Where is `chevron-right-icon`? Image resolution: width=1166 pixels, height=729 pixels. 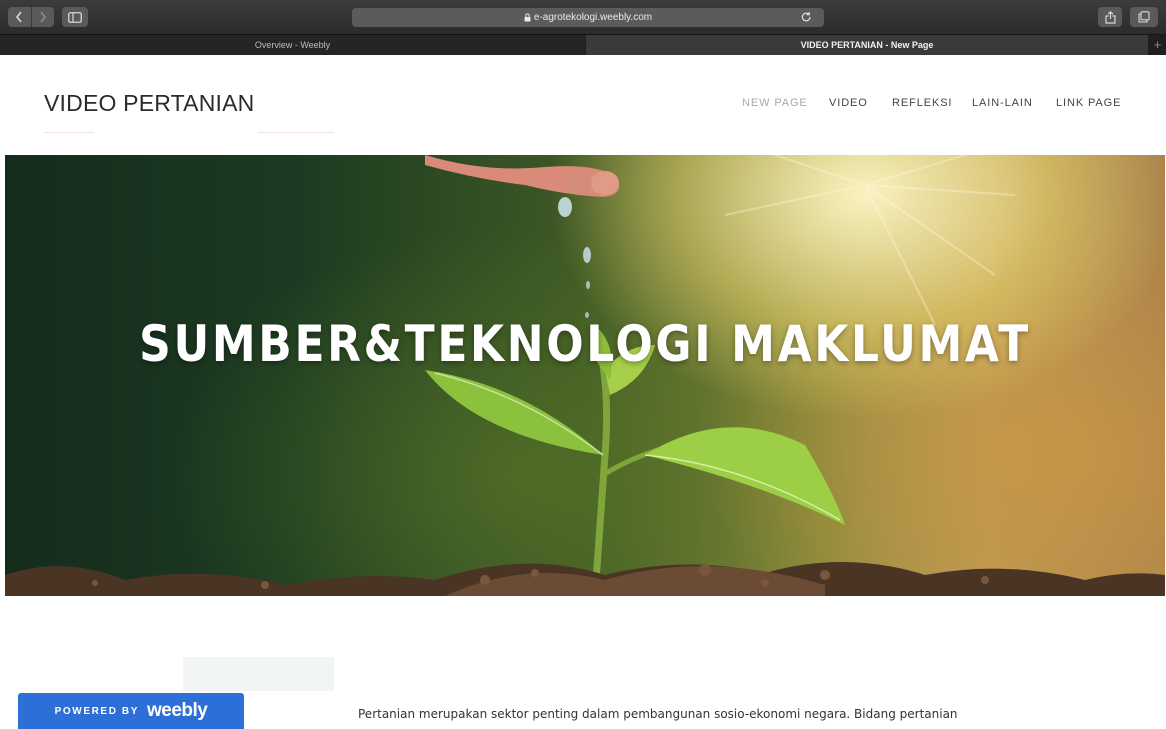
chevron-right-icon is located at coordinates (43, 17).